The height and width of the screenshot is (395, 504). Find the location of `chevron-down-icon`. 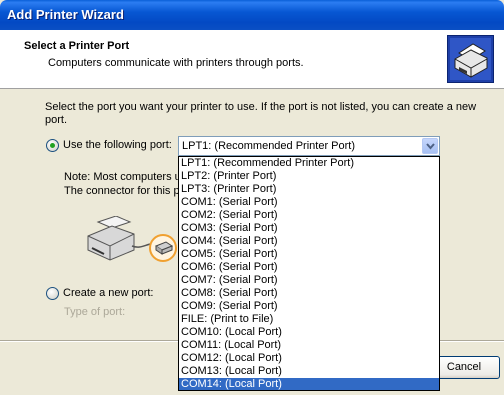

chevron-down-icon is located at coordinates (430, 146).